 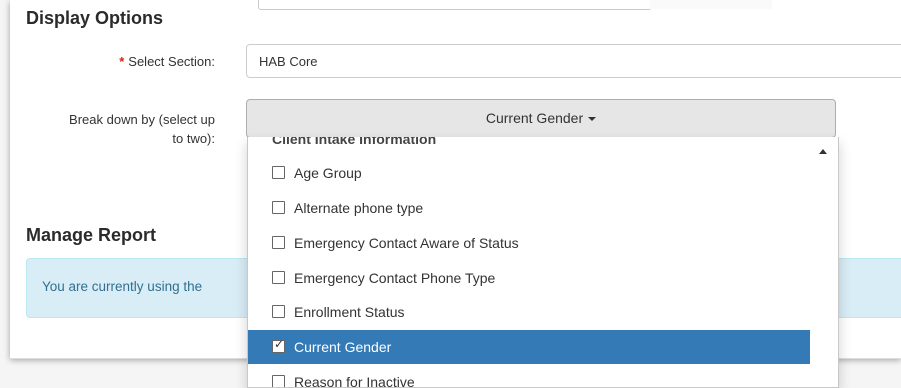 What do you see at coordinates (824, 262) in the screenshot?
I see `dropdown-scrollbar` at bounding box center [824, 262].